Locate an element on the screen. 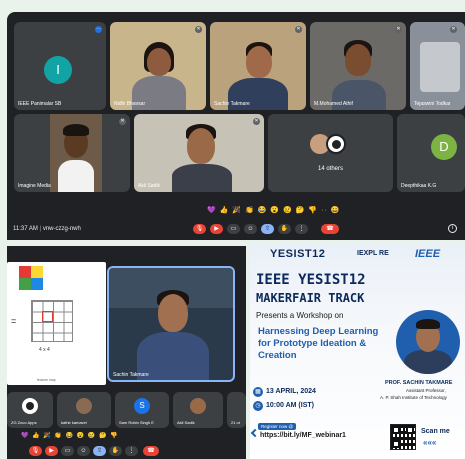  participant-tile: ✕ Imagine Media is located at coordinates (72, 153).